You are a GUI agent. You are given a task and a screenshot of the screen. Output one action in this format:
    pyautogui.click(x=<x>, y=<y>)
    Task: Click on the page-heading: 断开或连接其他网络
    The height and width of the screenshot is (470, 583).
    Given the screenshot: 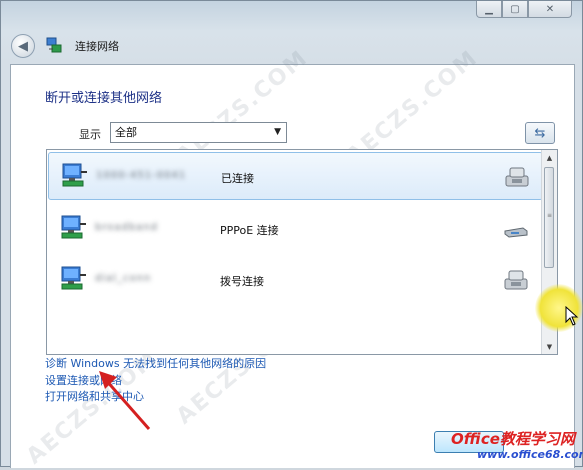 What is the action you would take?
    pyautogui.click(x=104, y=98)
    